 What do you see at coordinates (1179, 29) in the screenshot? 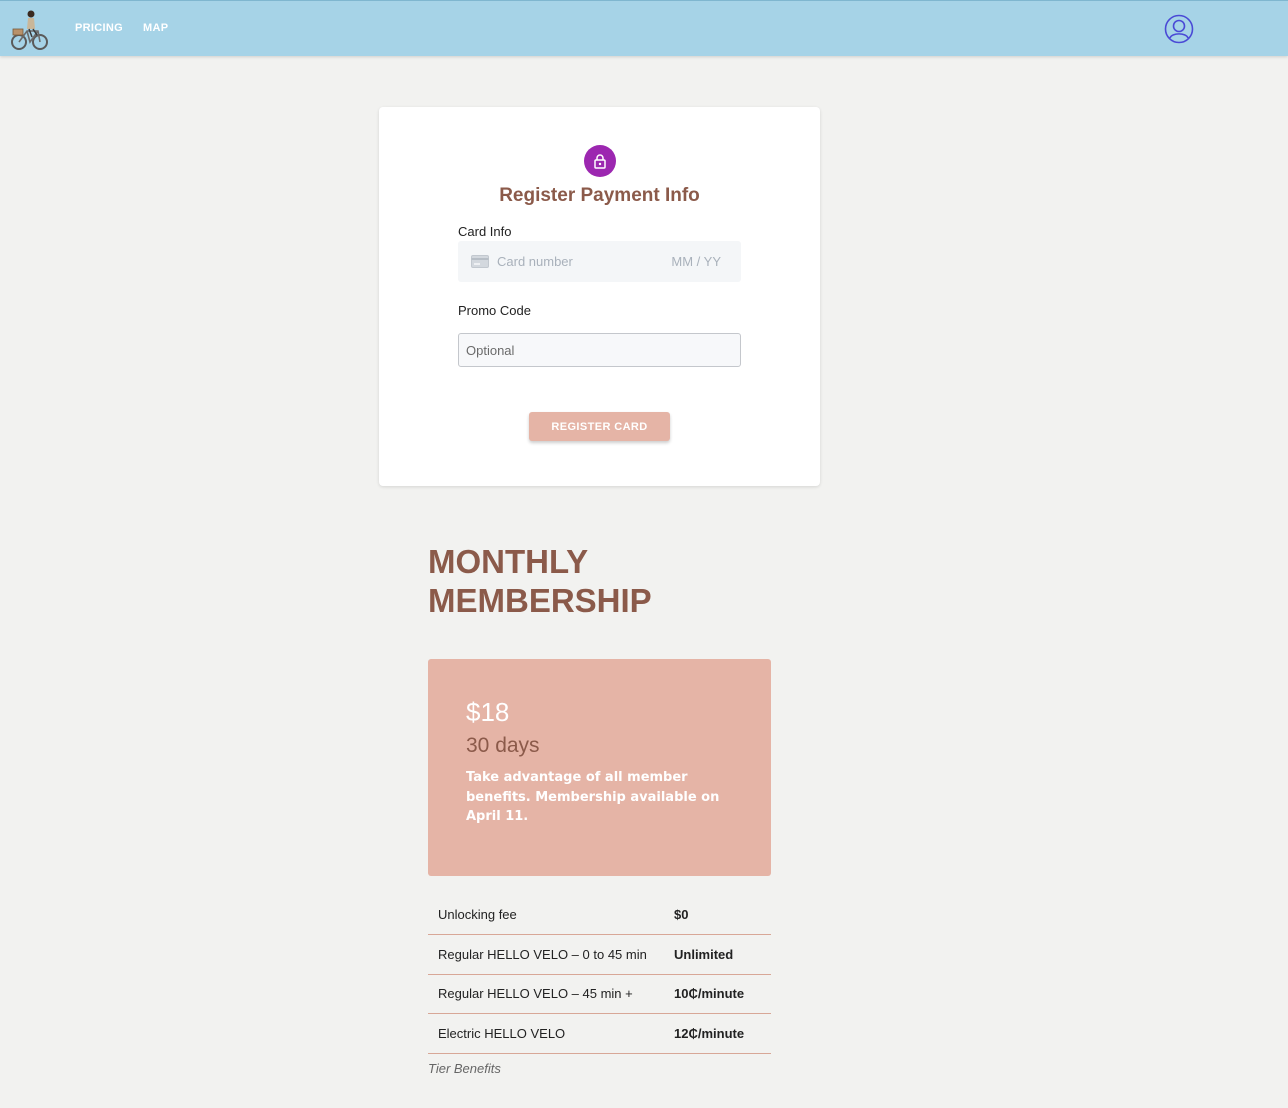
I see `user-account-icon` at bounding box center [1179, 29].